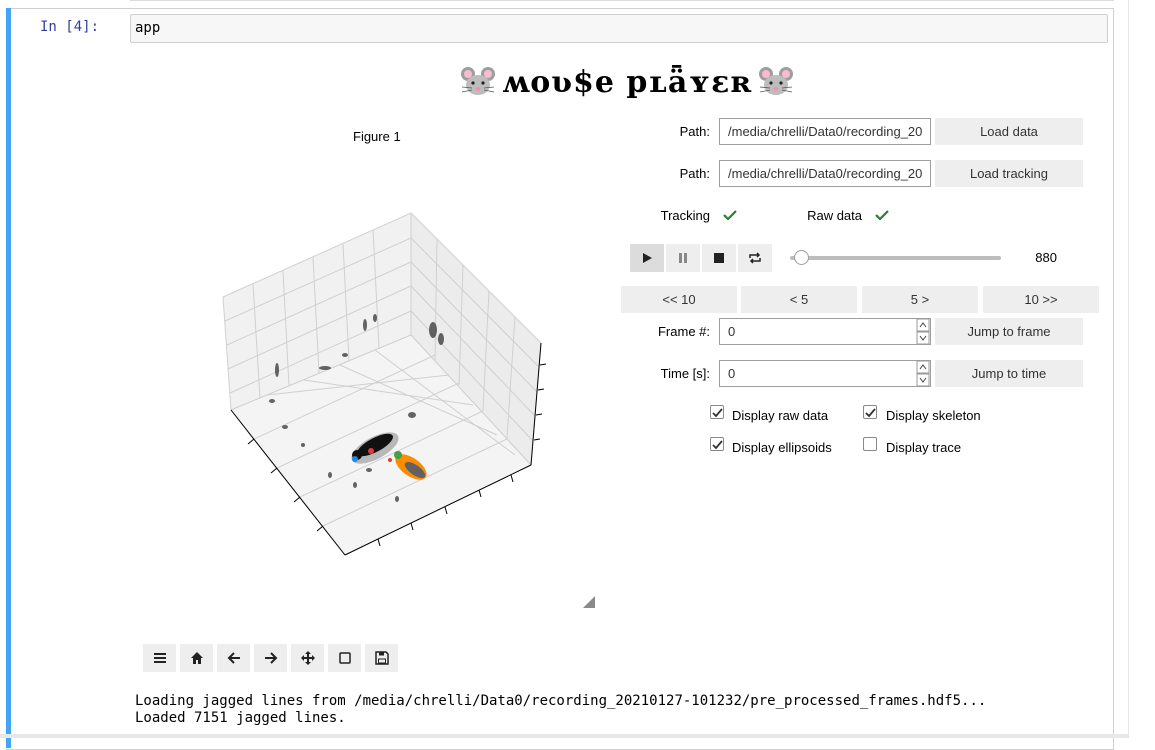 The image size is (1155, 750). I want to click on repeat-button, so click(755, 258).